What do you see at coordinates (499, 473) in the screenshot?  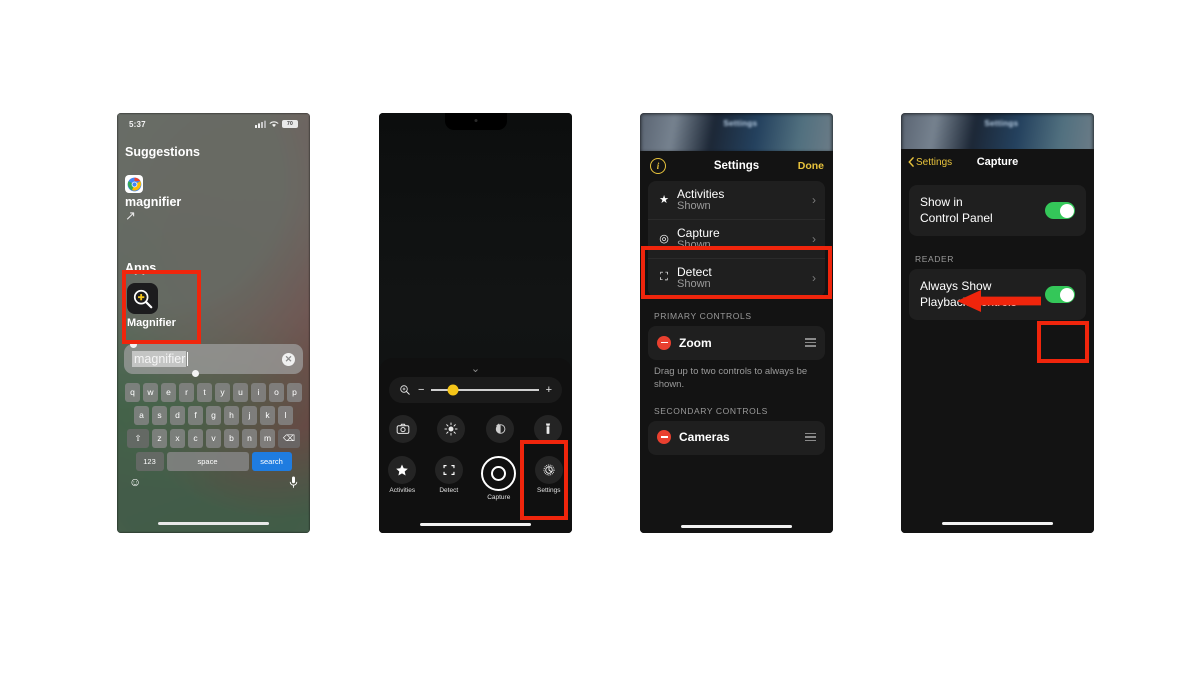 I see `capture-shutter-inner` at bounding box center [499, 473].